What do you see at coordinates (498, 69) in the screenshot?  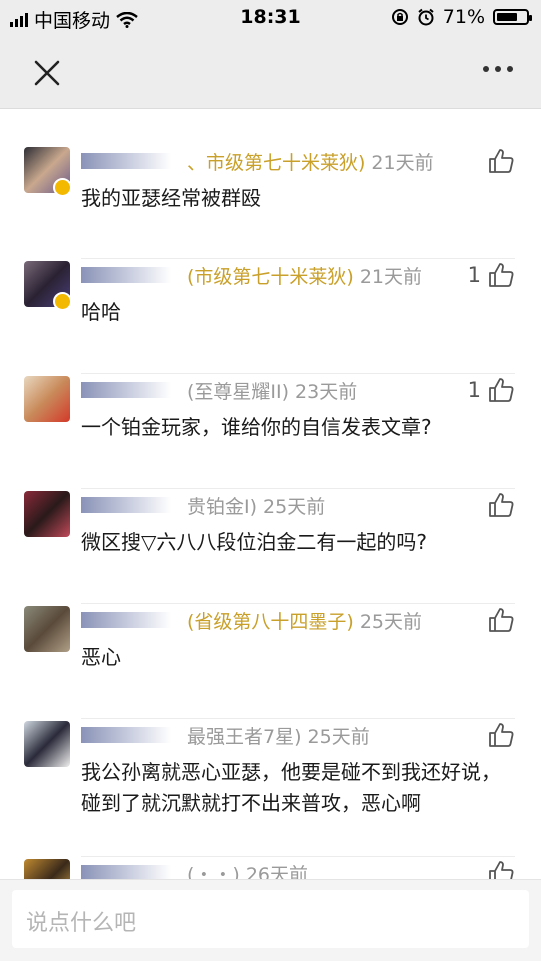 I see `more-dots-icon` at bounding box center [498, 69].